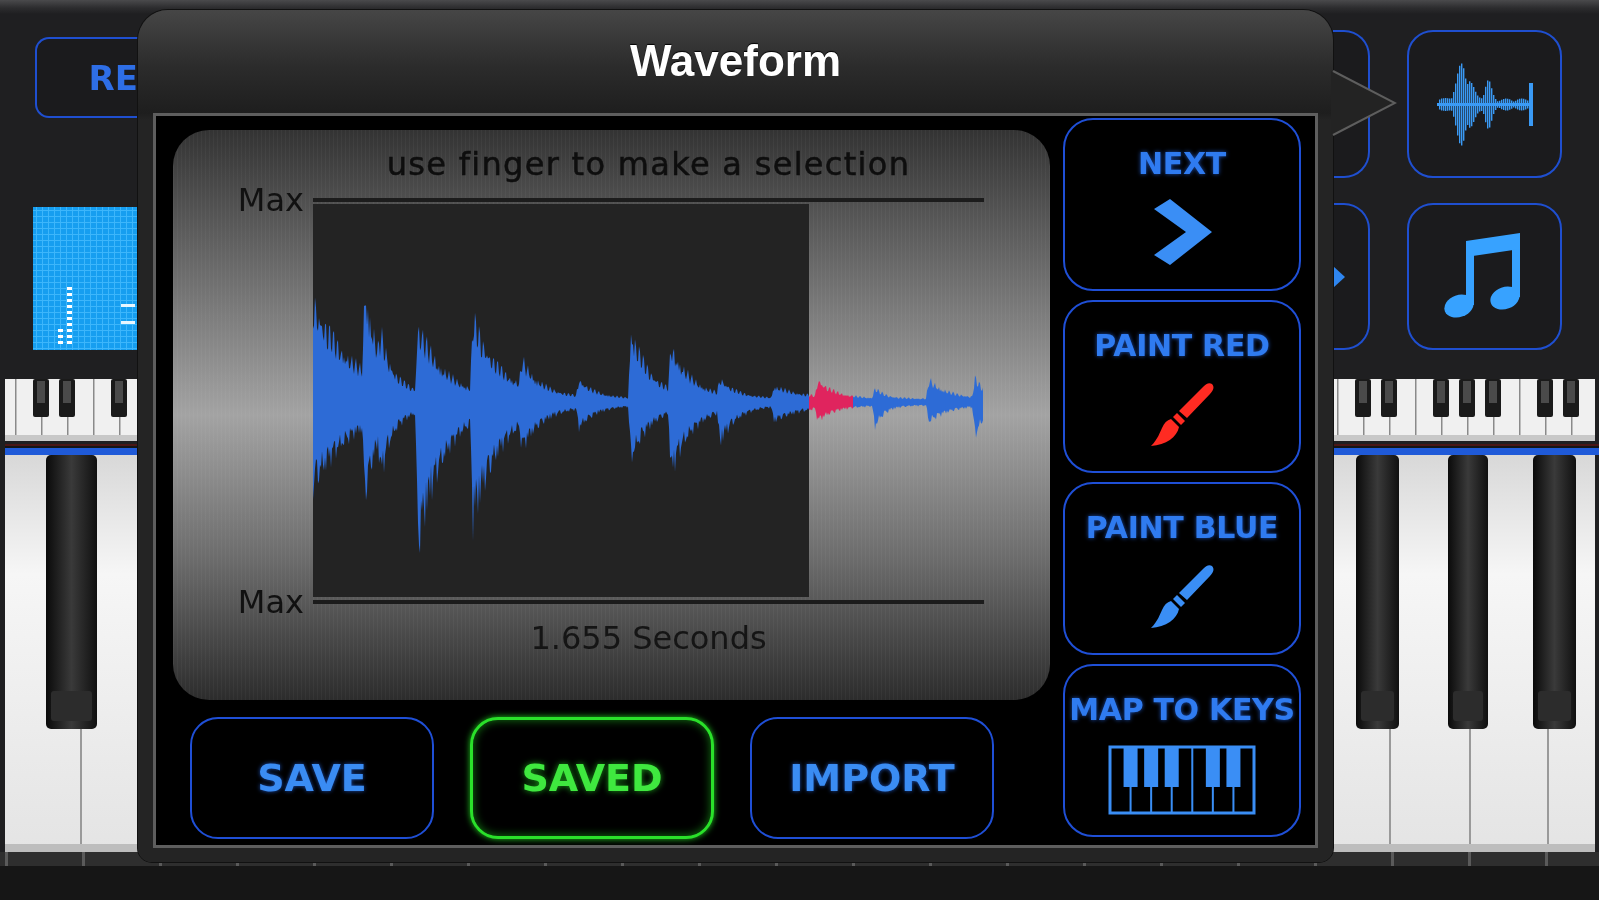 The height and width of the screenshot is (900, 1599). What do you see at coordinates (648, 638) in the screenshot?
I see `duration-text: 1.655 Seconds` at bounding box center [648, 638].